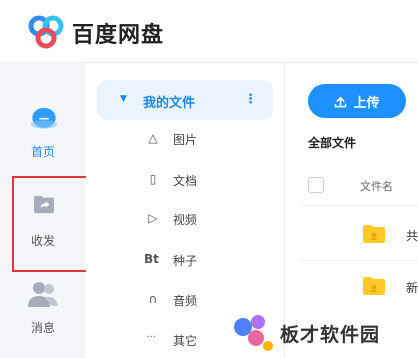  Describe the element at coordinates (153, 179) in the screenshot. I see `document-icon: ▯` at that location.